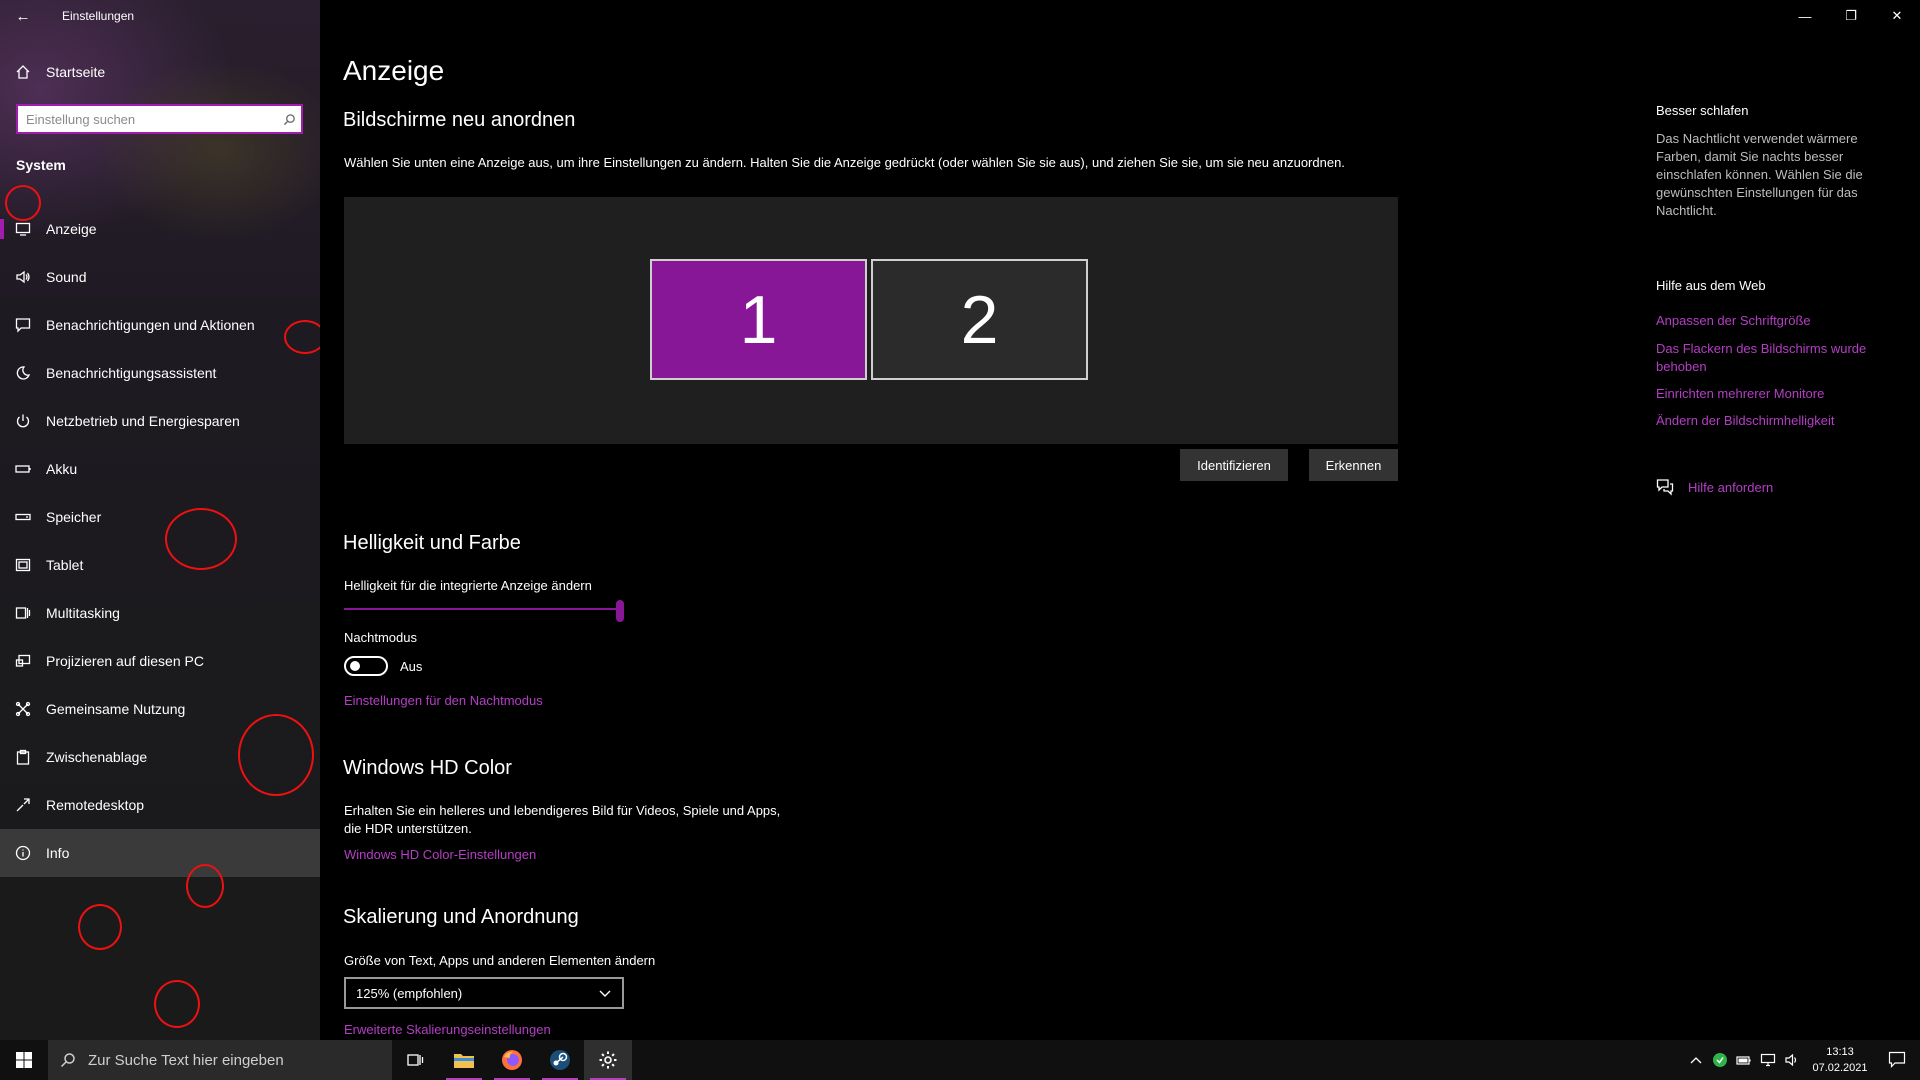  What do you see at coordinates (160, 277) in the screenshot?
I see `sidebar-item-sound: Sound` at bounding box center [160, 277].